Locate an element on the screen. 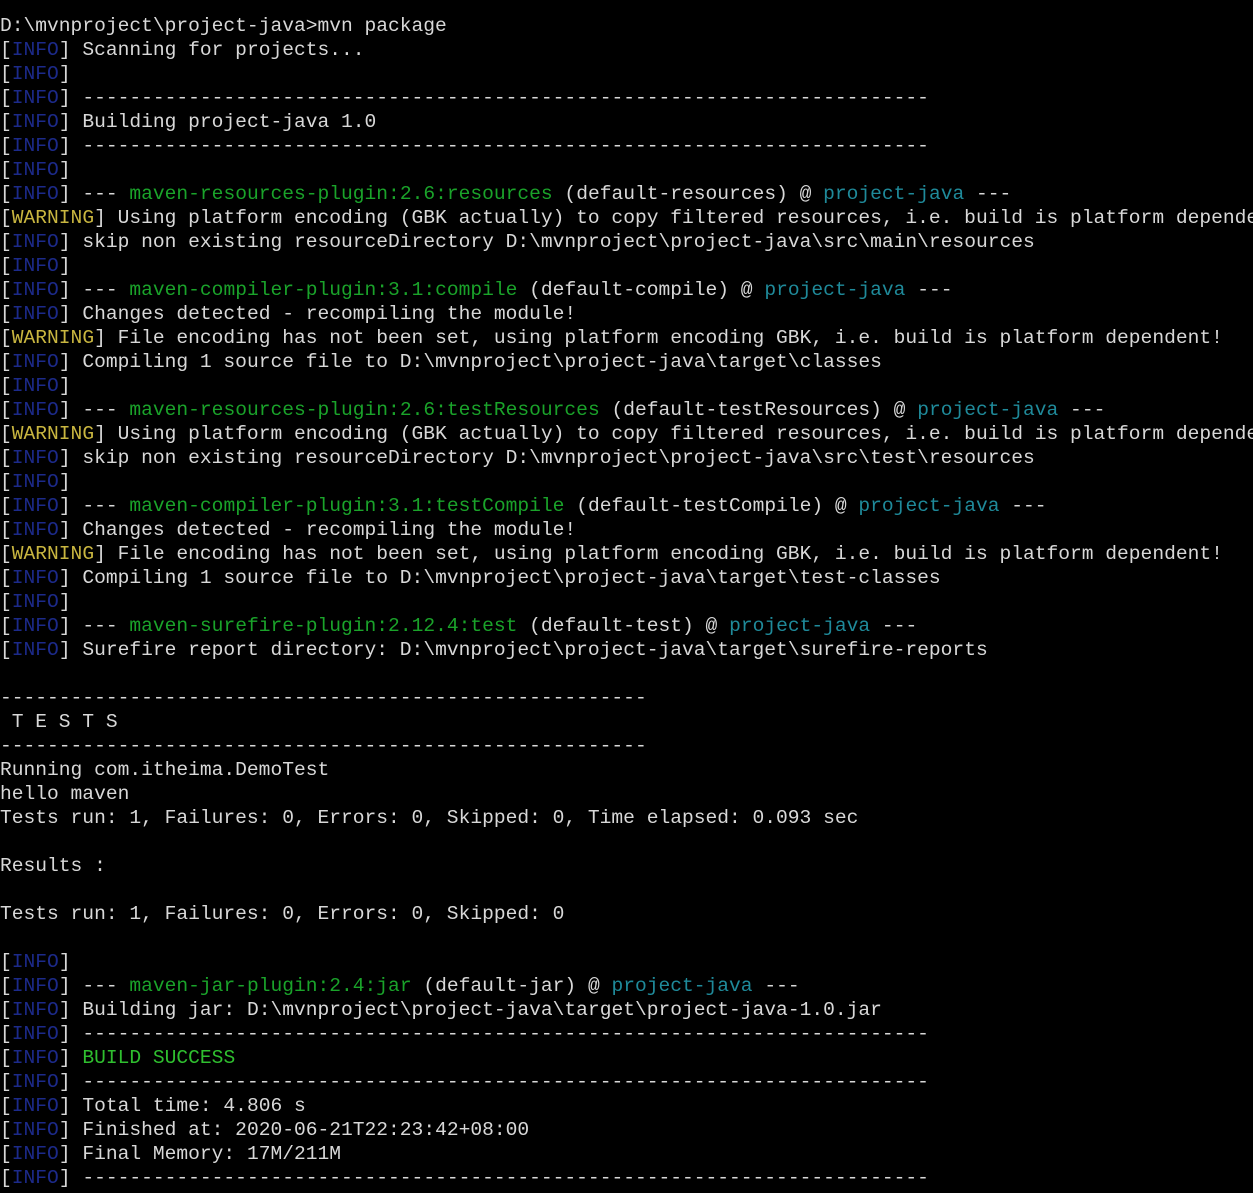 The image size is (1253, 1193). line-text: (default-jar) @ is located at coordinates (511, 986).